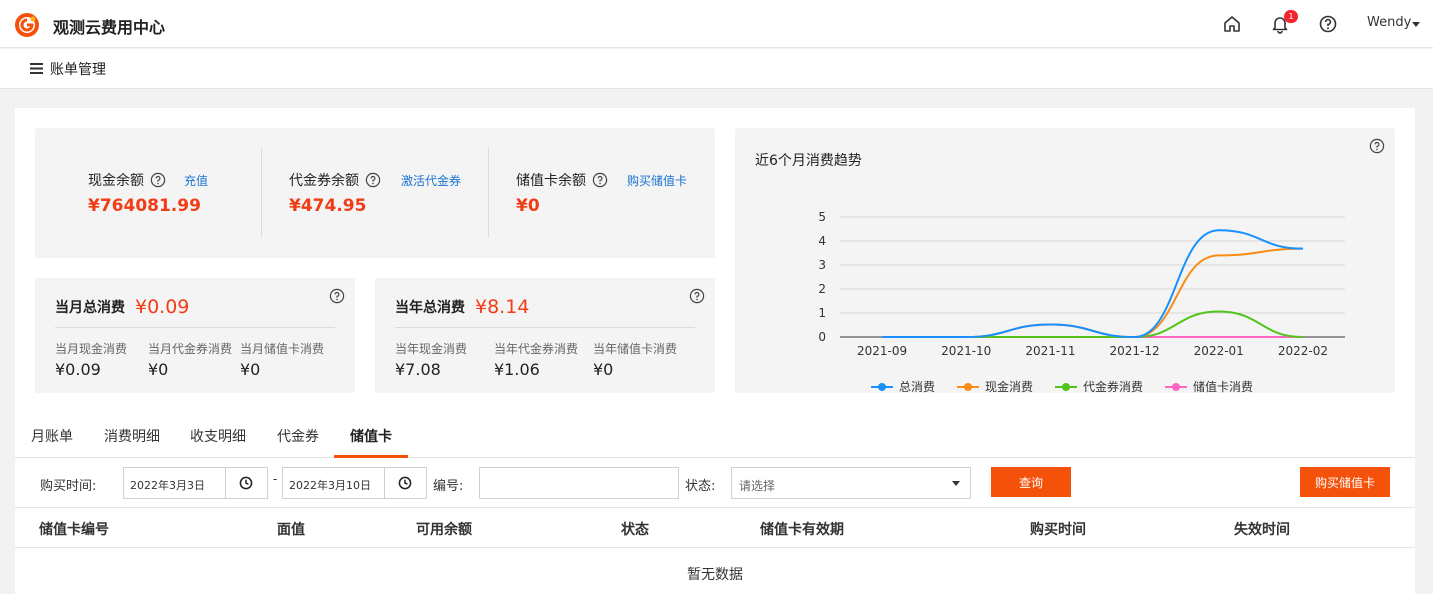  What do you see at coordinates (78, 369) in the screenshot?
I see `monthly-cash-value: ¥0.09` at bounding box center [78, 369].